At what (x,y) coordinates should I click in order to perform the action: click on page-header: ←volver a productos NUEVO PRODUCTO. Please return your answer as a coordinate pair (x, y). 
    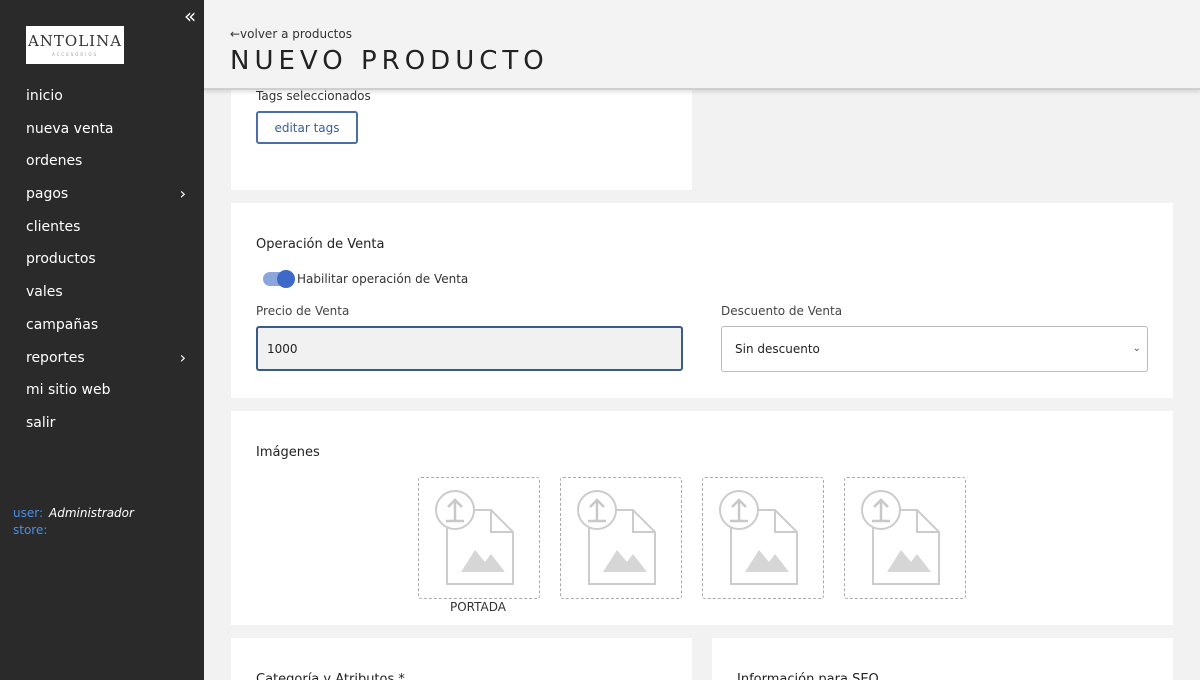
    Looking at the image, I should click on (702, 45).